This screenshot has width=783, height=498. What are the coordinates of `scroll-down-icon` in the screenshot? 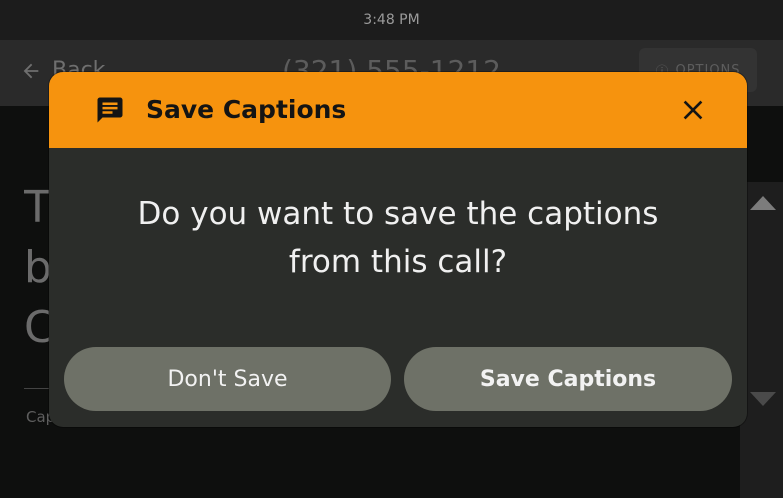 It's located at (763, 399).